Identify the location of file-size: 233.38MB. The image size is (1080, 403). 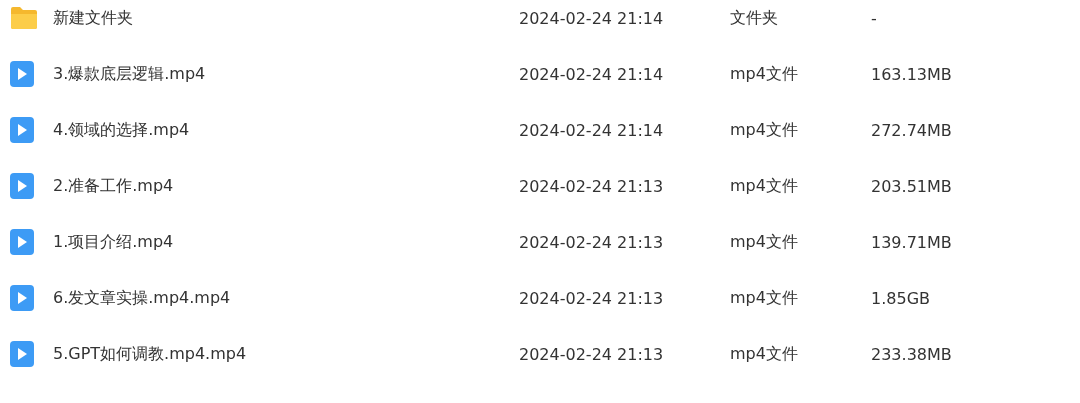
(912, 354).